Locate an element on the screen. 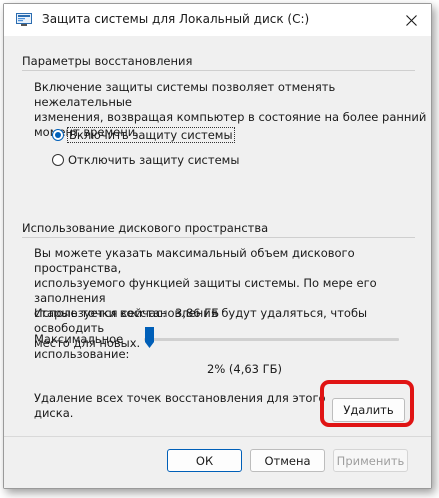 This screenshot has width=439, height=498. radio-enable-protection: Включить защиту системы is located at coordinates (143, 135).